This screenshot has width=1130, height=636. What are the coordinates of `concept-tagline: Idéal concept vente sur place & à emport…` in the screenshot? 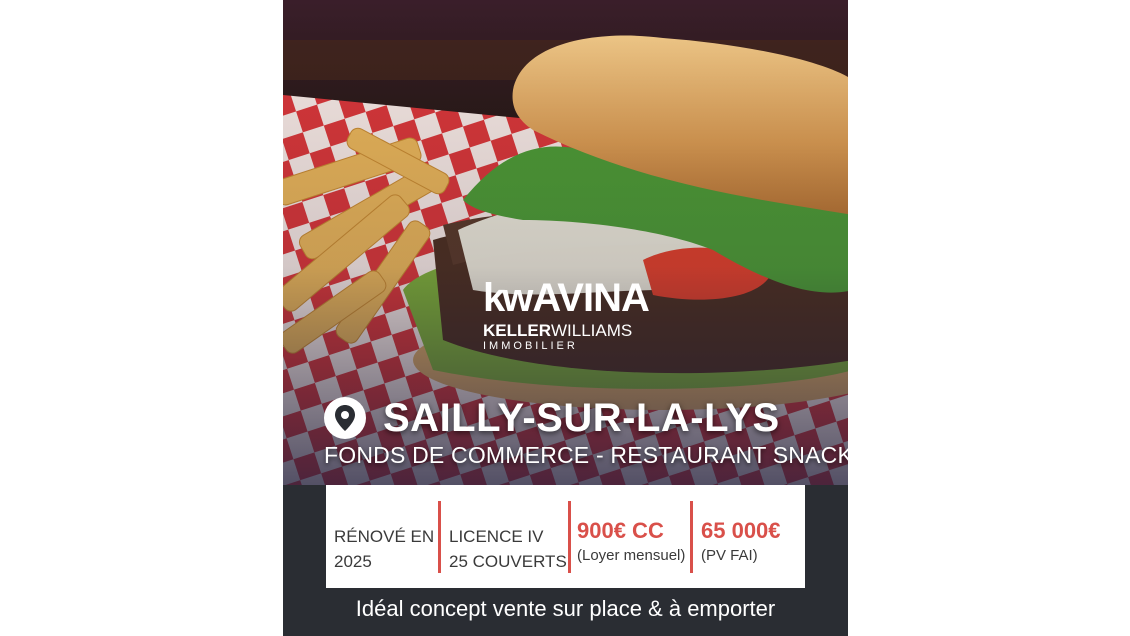 It's located at (565, 608).